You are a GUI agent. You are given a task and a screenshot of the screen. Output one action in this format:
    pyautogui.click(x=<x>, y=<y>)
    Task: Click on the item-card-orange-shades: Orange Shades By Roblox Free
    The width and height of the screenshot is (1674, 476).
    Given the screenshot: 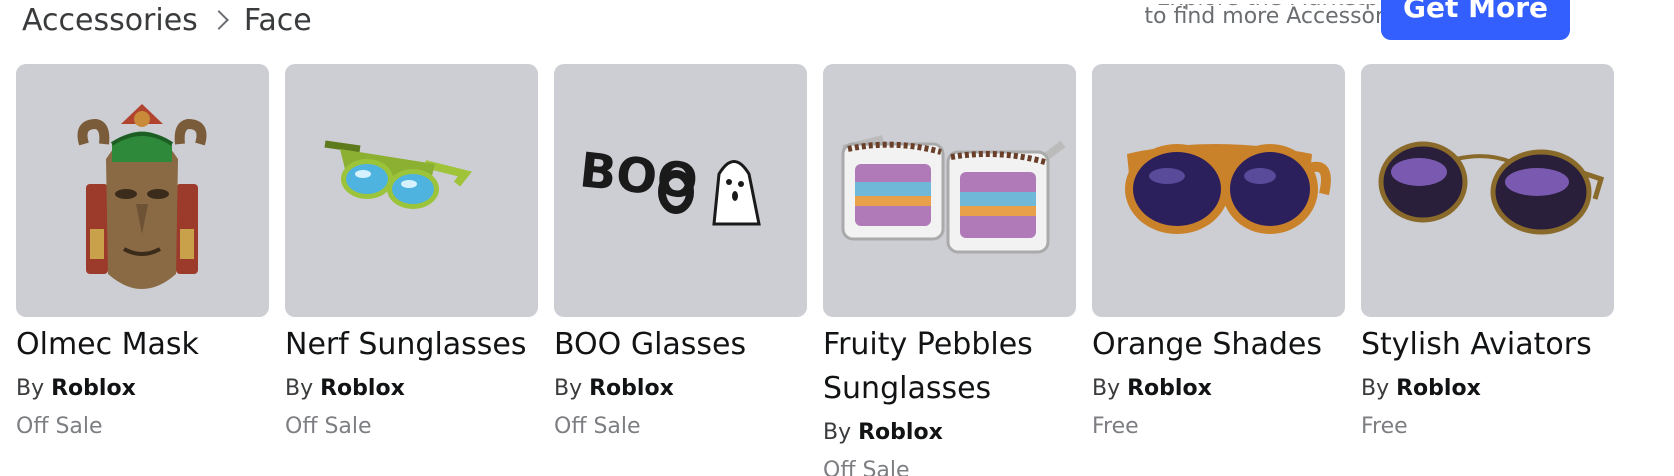 What is the action you would take?
    pyautogui.click(x=1218, y=270)
    